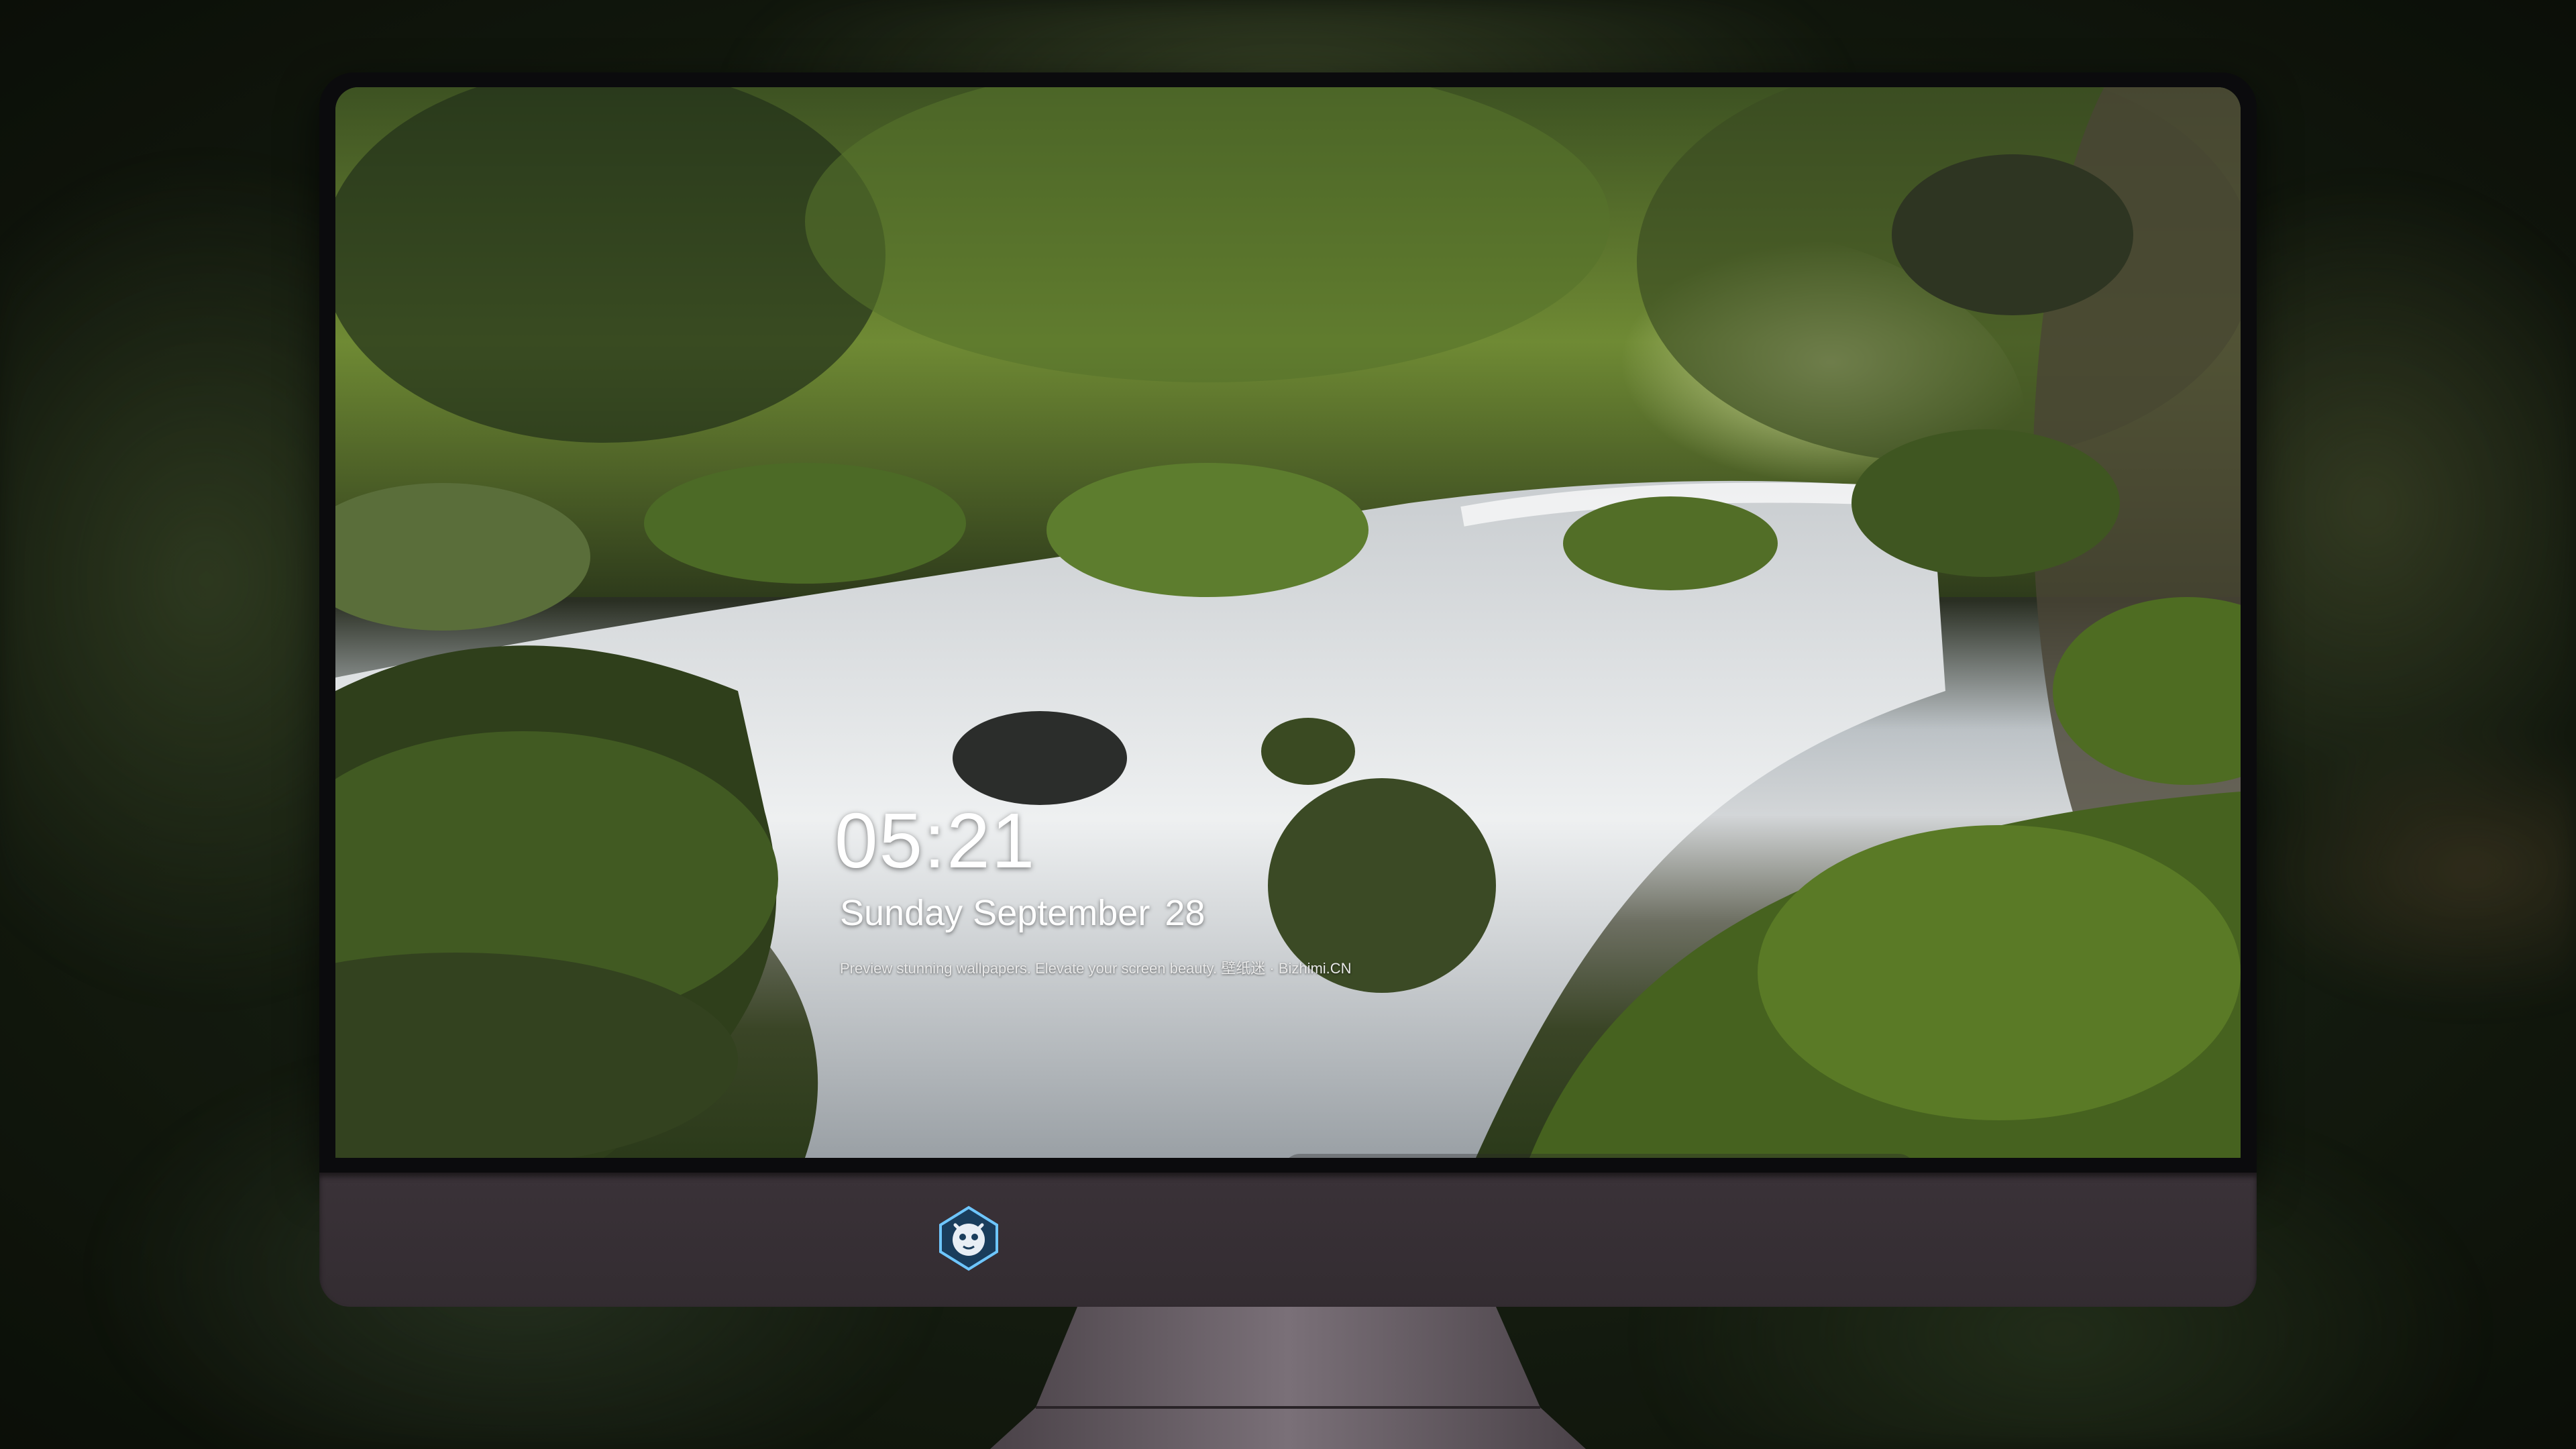  What do you see at coordinates (901, 913) in the screenshot?
I see `date-weekday: Sunday` at bounding box center [901, 913].